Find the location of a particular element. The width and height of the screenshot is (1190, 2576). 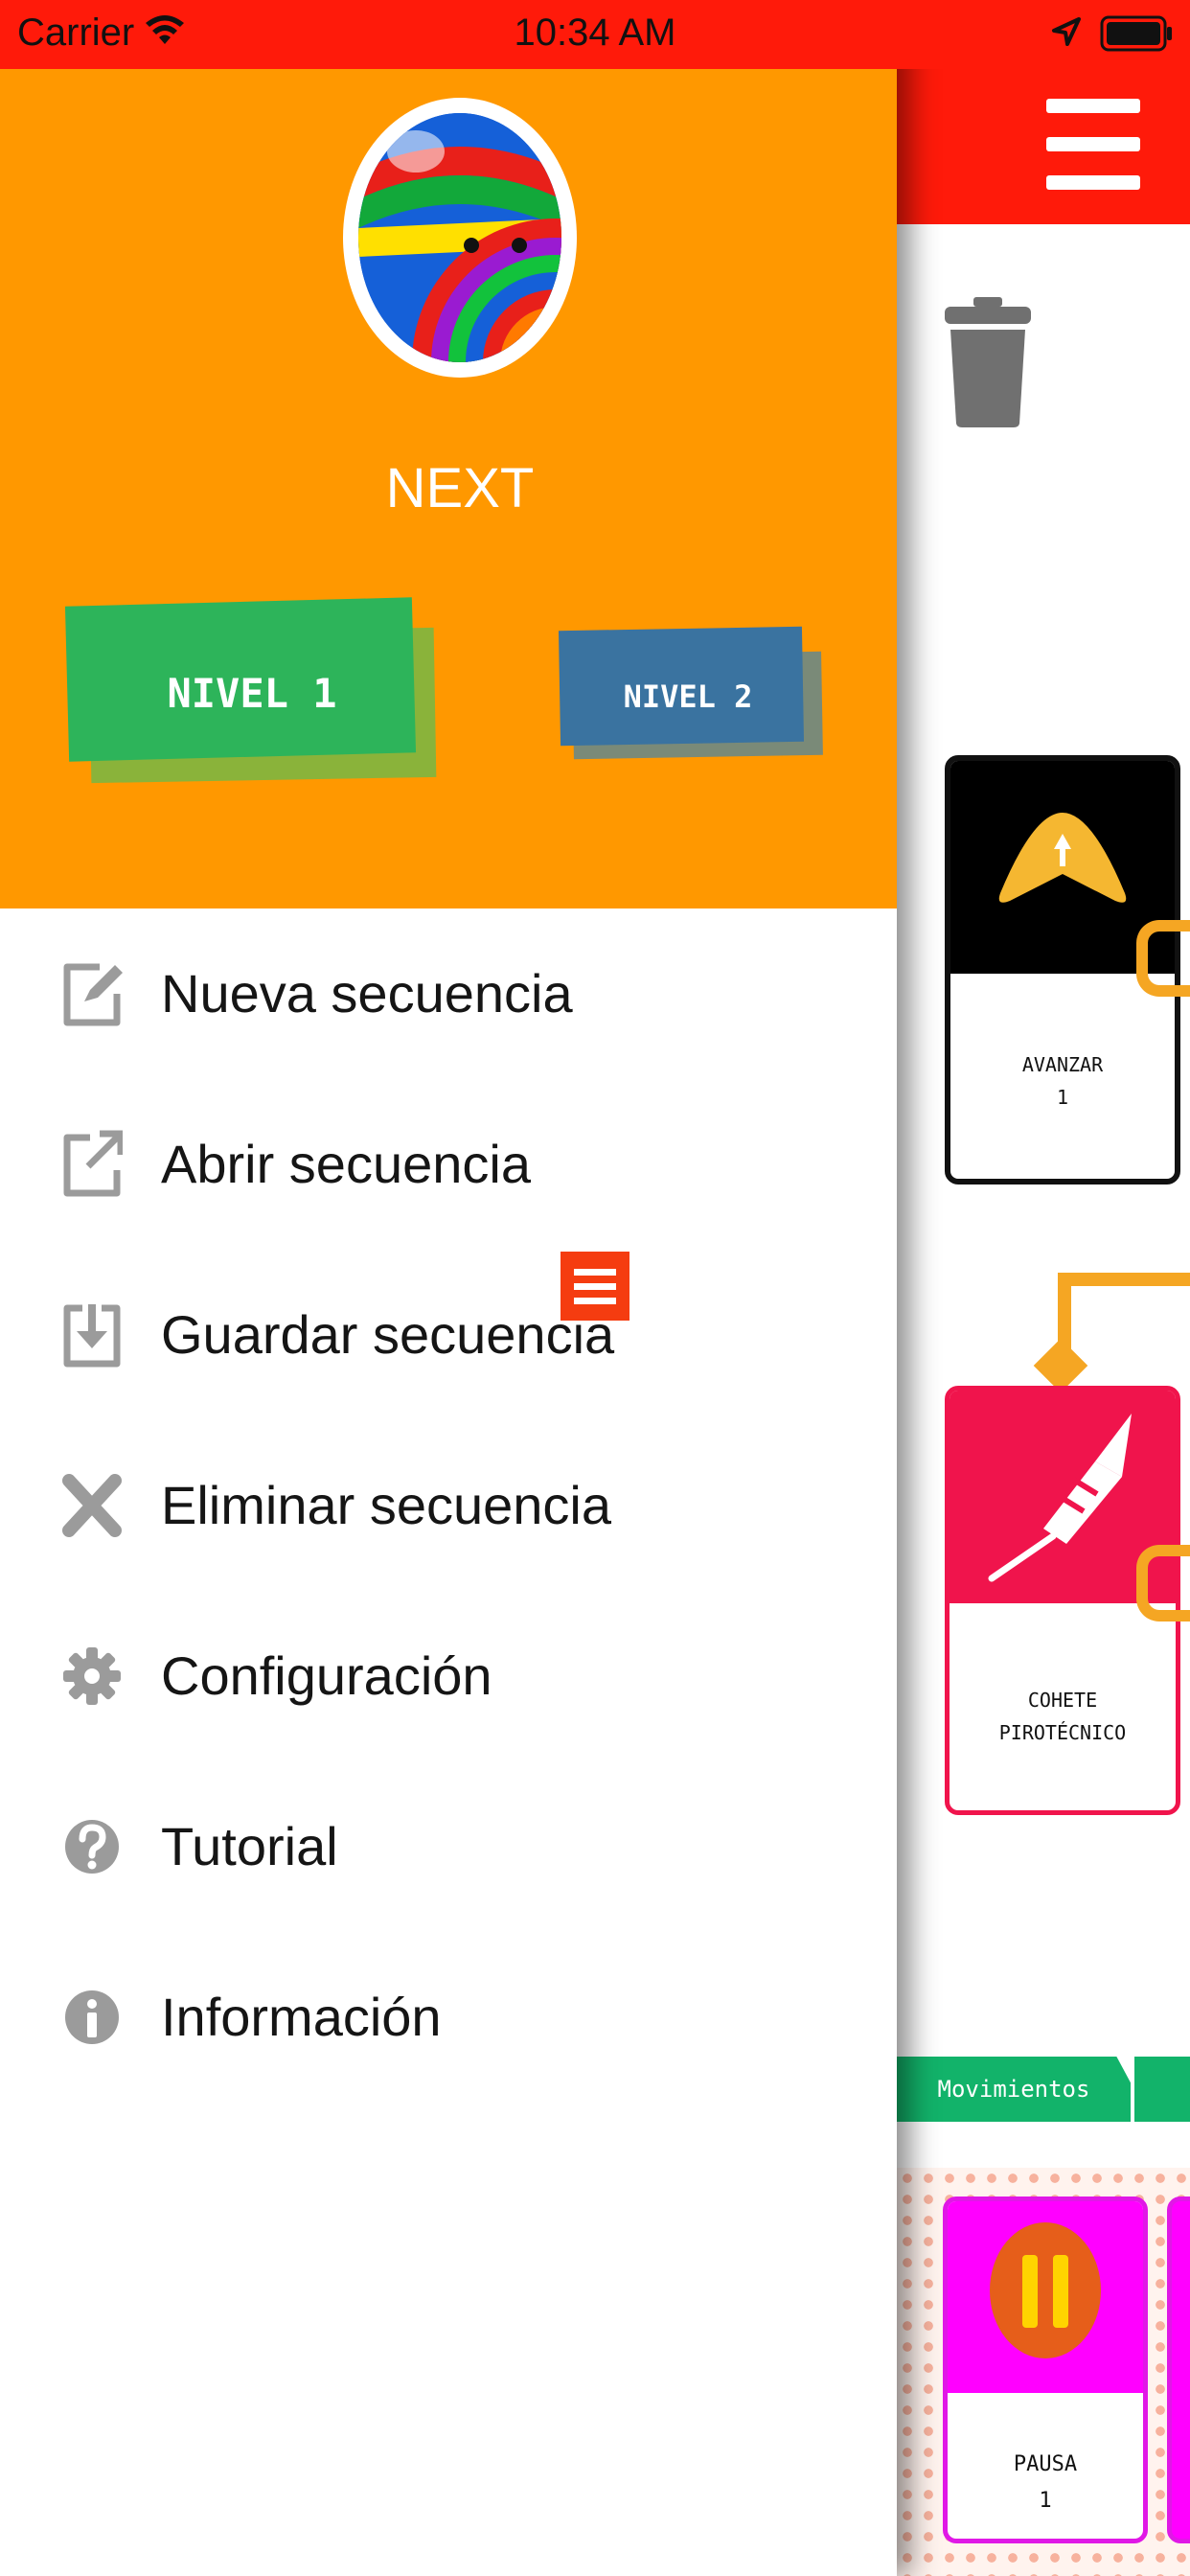

tab-movimientos: Movimientos is located at coordinates (1014, 2089).